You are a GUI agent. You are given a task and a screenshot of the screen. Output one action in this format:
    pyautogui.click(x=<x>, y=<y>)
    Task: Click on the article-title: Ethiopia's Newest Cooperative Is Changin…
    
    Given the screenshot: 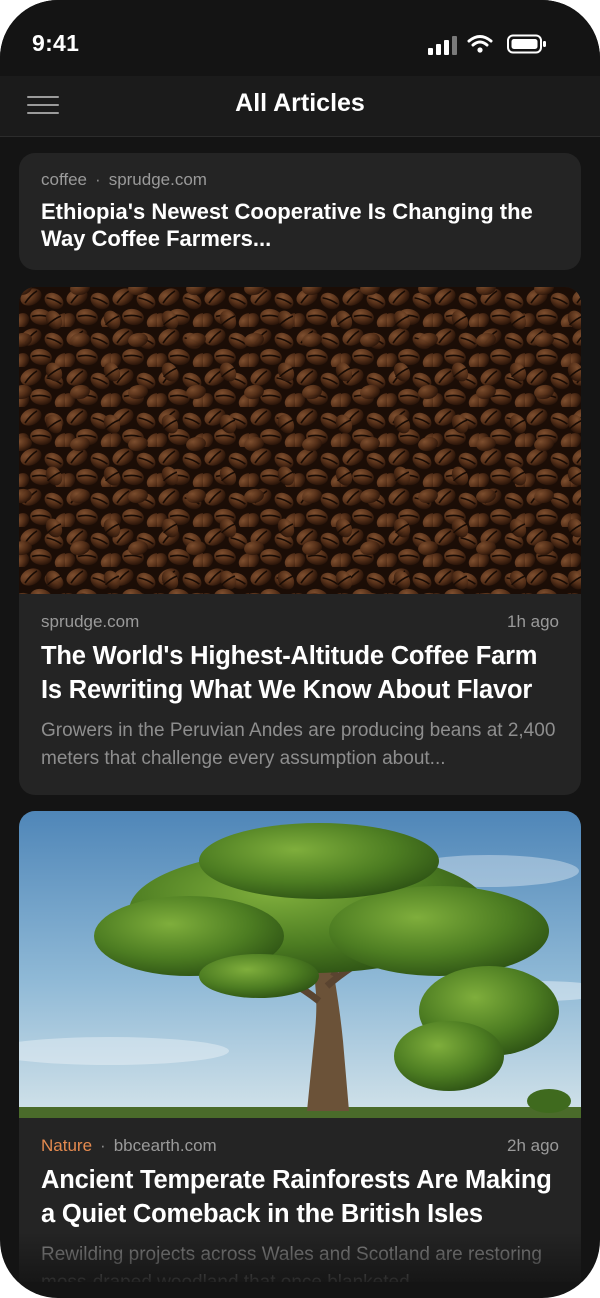 What is the action you would take?
    pyautogui.click(x=287, y=225)
    